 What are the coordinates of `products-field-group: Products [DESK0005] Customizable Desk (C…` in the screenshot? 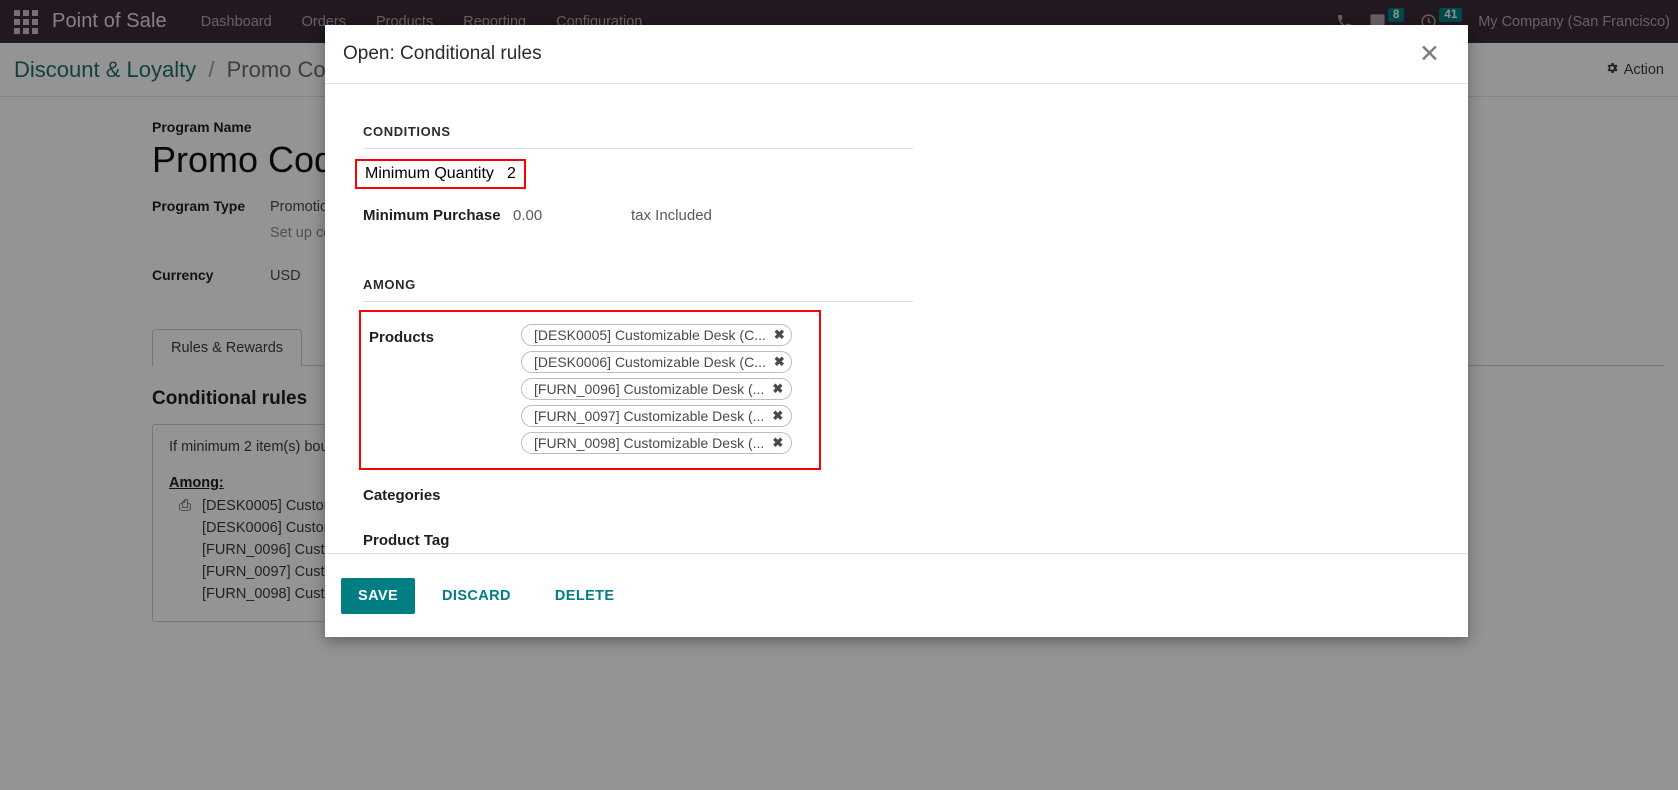 It's located at (590, 390).